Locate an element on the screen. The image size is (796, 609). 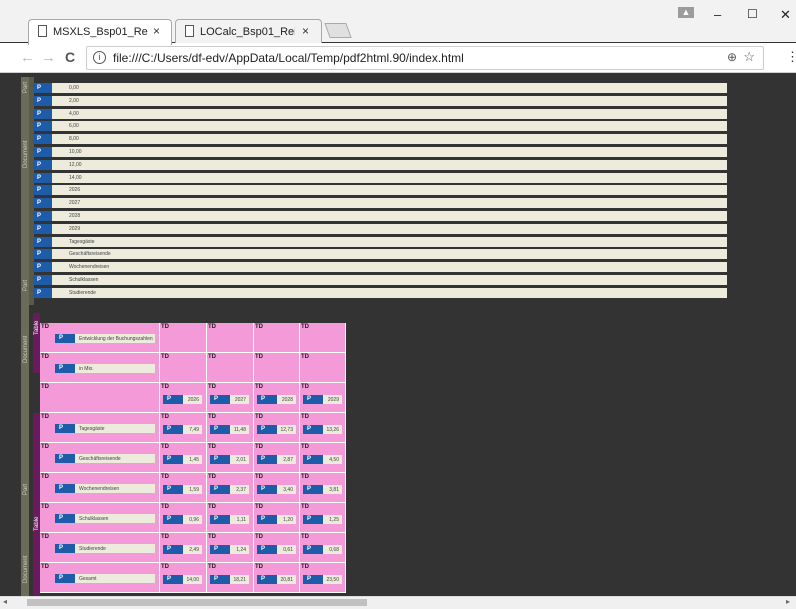
cell-value: 1,20 is located at coordinates (288, 520).